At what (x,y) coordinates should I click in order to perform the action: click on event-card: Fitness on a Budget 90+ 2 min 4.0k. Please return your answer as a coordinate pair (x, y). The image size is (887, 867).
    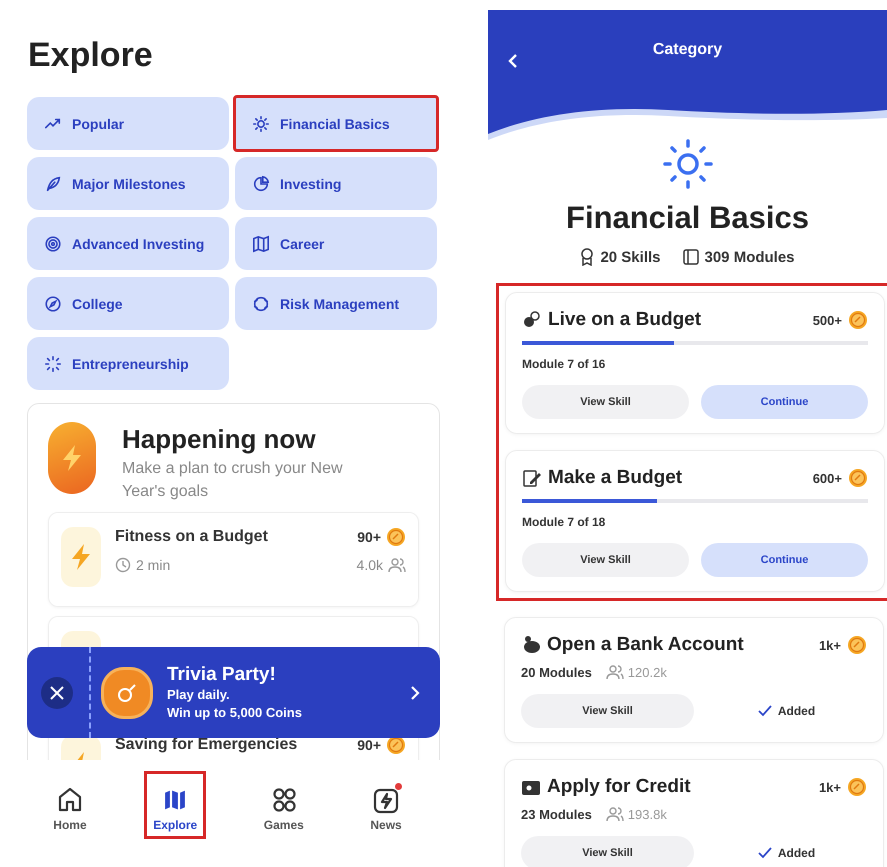
    Looking at the image, I should click on (233, 559).